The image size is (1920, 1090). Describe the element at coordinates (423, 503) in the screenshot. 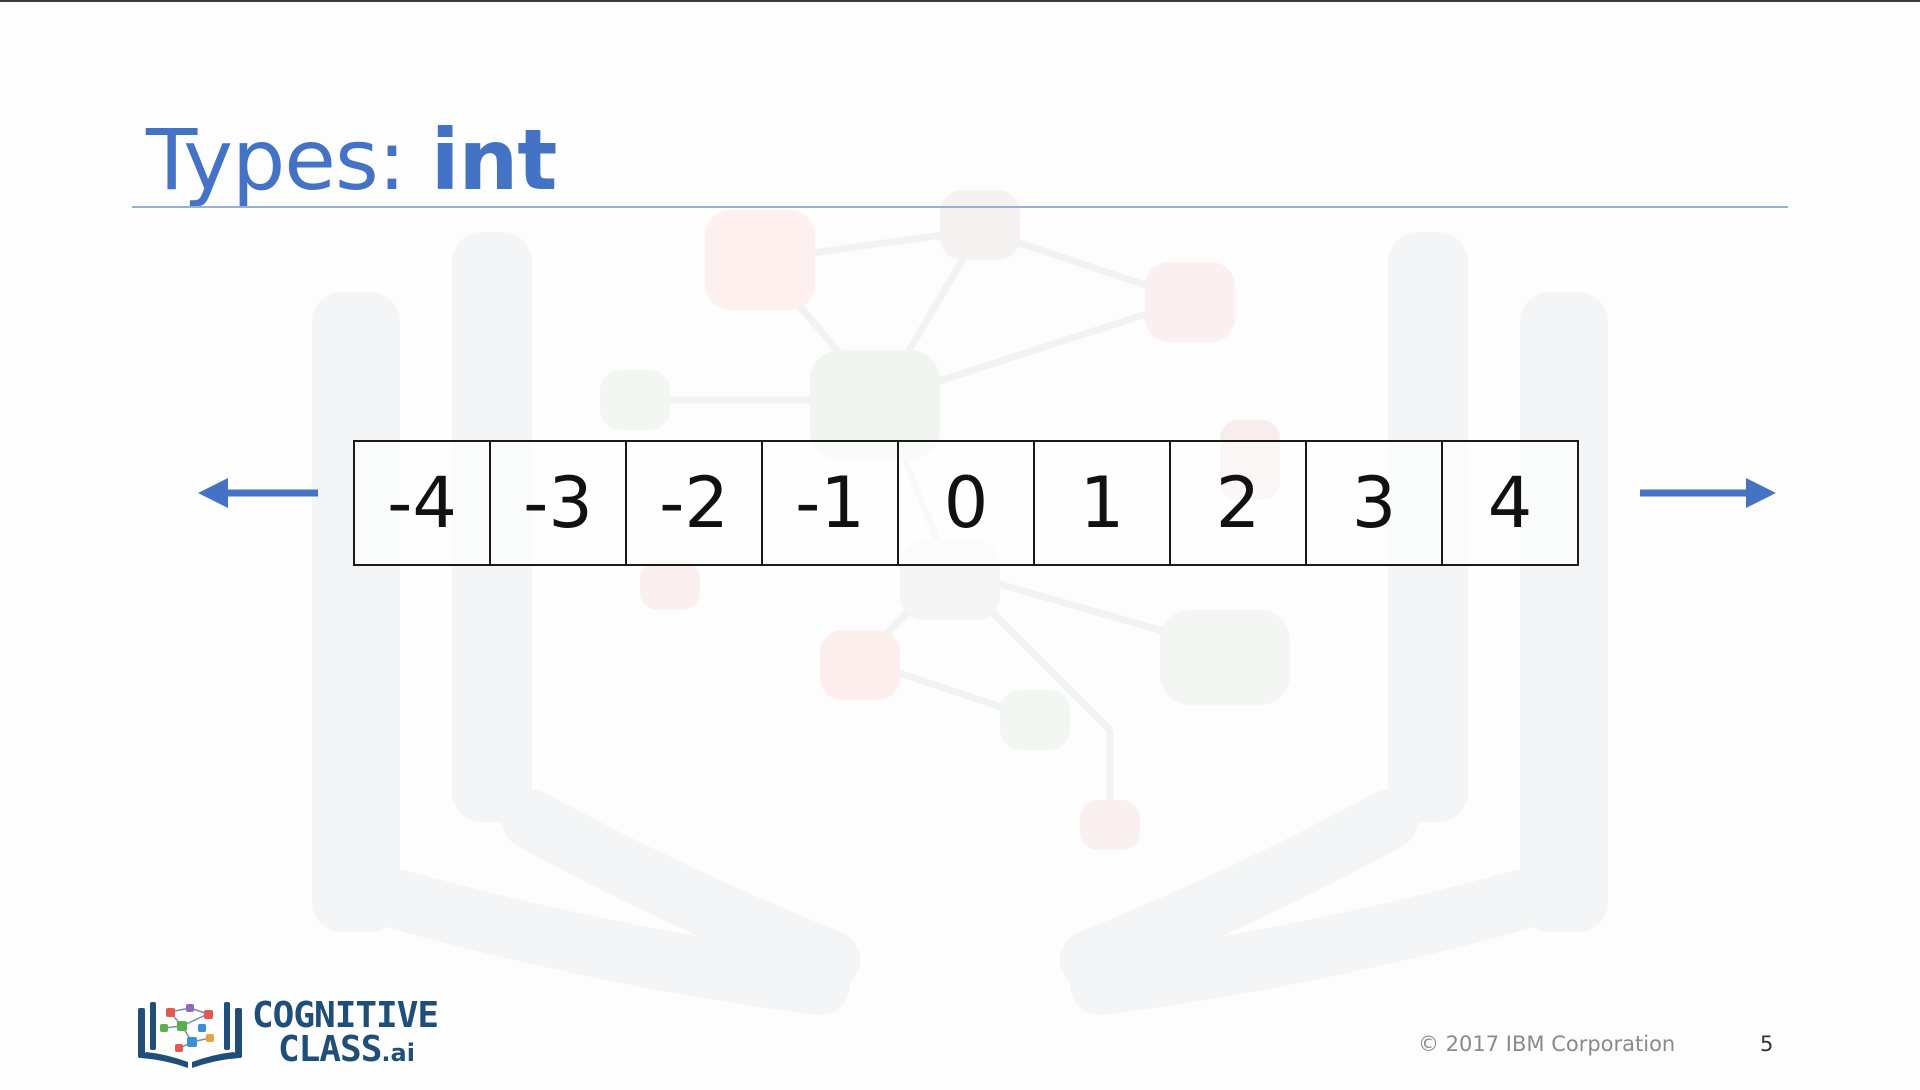

I see `number-cell: -4` at that location.